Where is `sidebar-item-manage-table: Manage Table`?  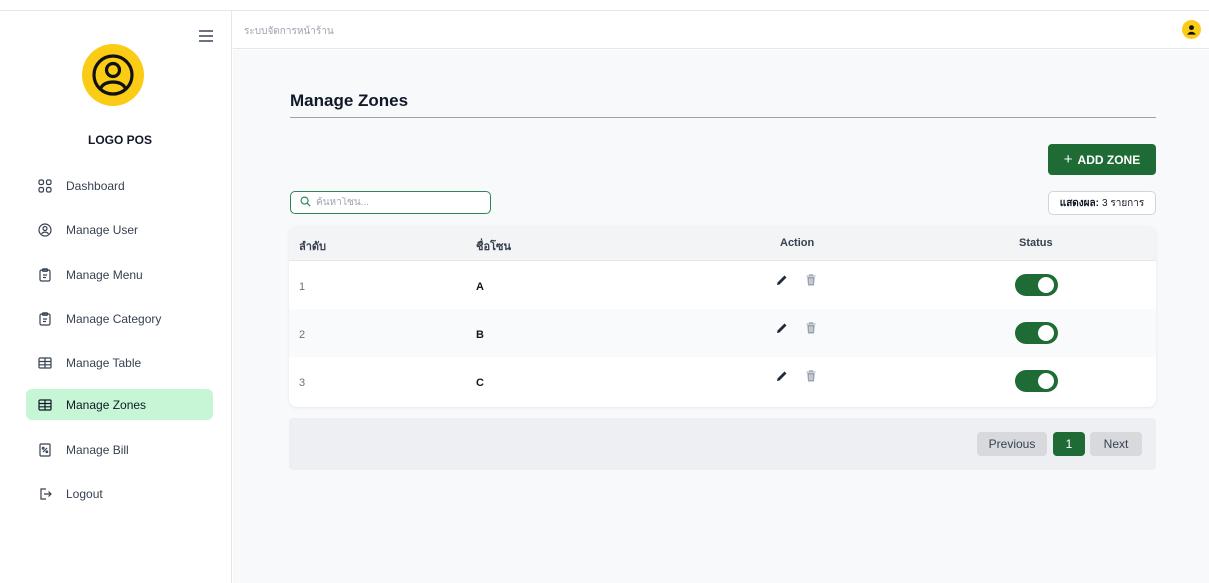 sidebar-item-manage-table: Manage Table is located at coordinates (119, 362).